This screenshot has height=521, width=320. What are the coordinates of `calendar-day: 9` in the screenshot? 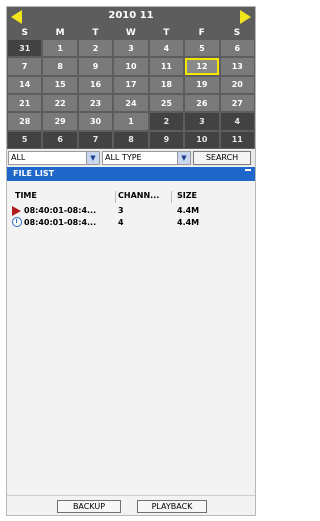 It's located at (95, 66).